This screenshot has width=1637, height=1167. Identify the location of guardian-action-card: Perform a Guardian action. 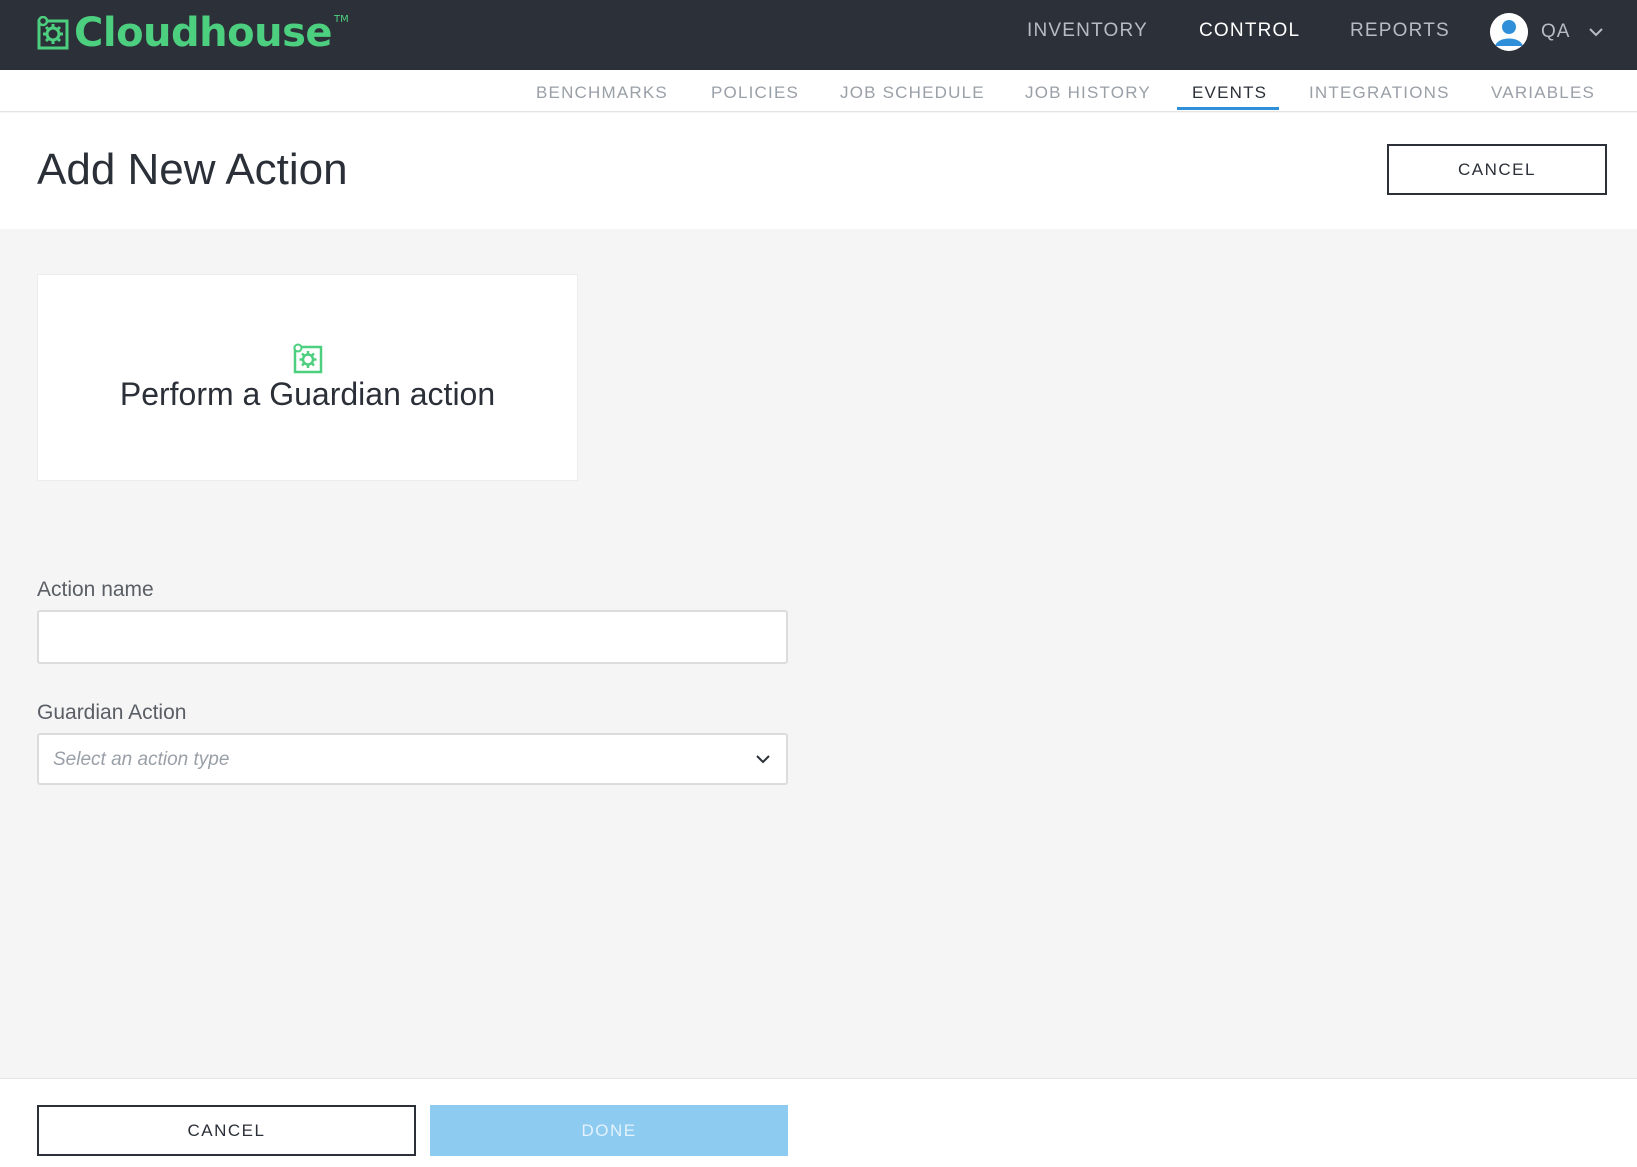
(307, 377).